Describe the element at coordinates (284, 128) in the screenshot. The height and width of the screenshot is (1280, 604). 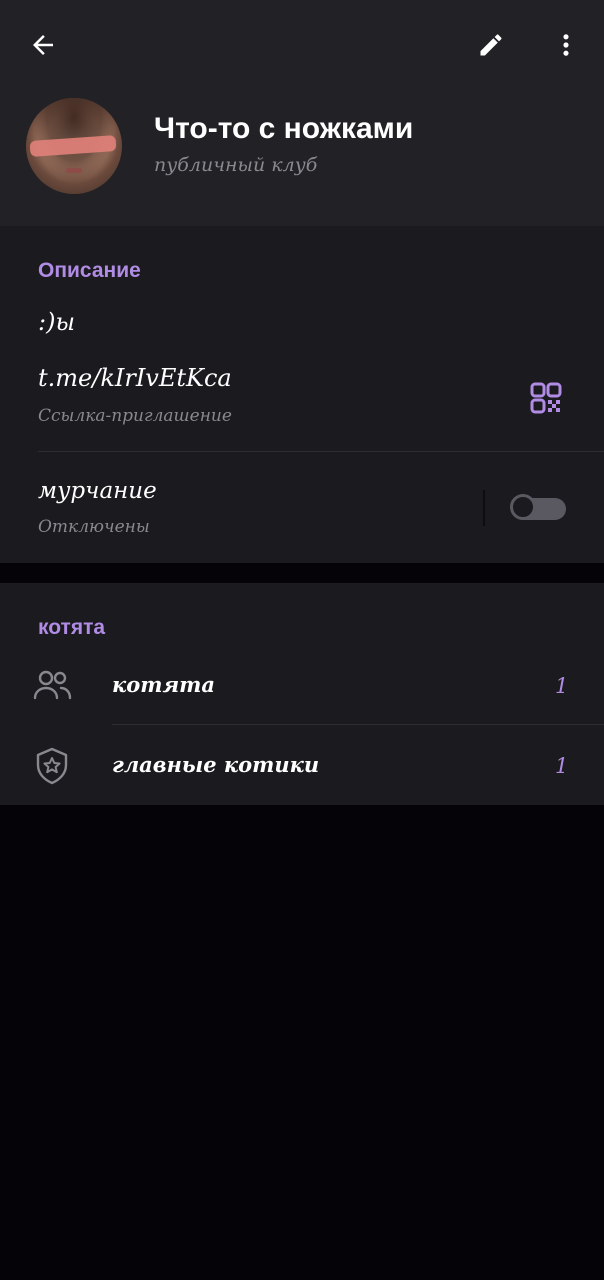
I see `group-title: Что-то с ножками` at that location.